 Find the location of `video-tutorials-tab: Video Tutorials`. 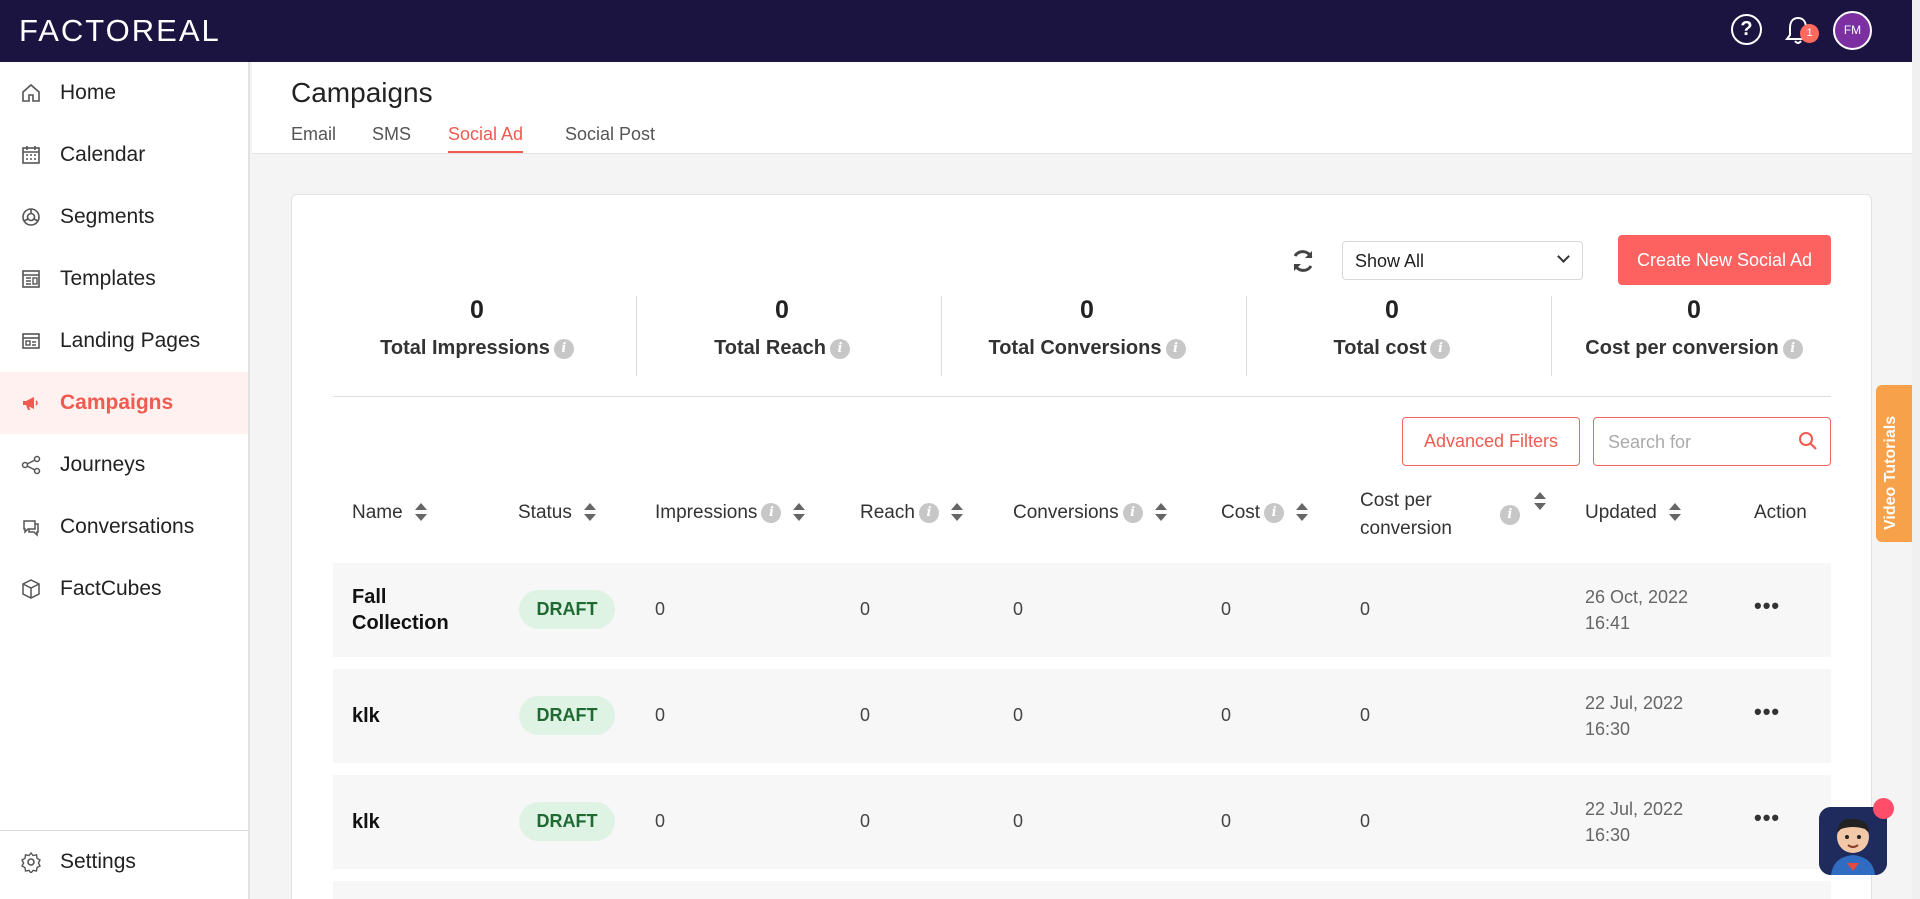

video-tutorials-tab: Video Tutorials is located at coordinates (1894, 463).